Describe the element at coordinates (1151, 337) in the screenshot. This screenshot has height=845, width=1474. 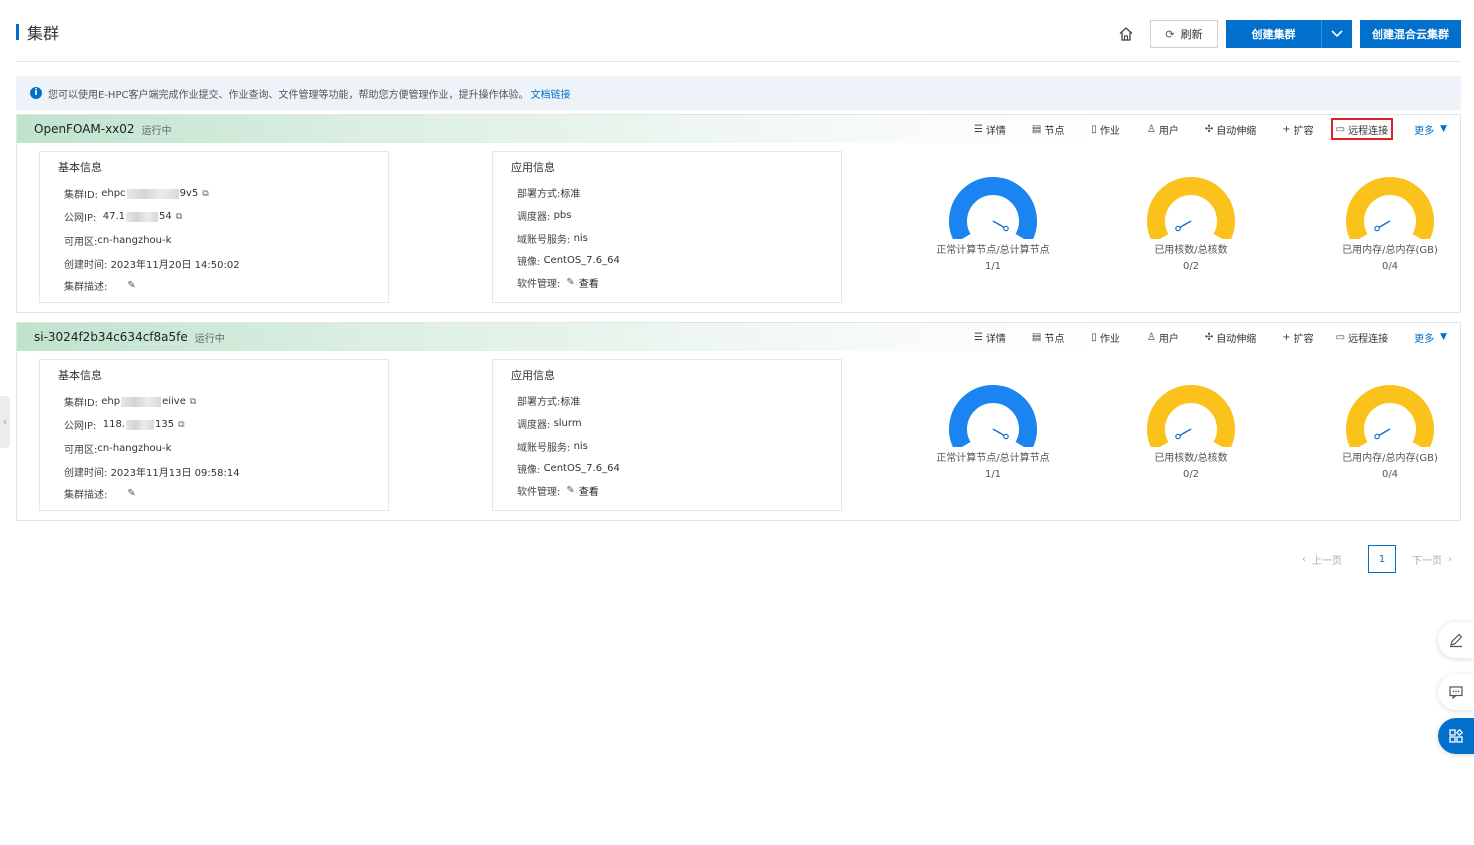
I see `user-icon: ♙` at that location.